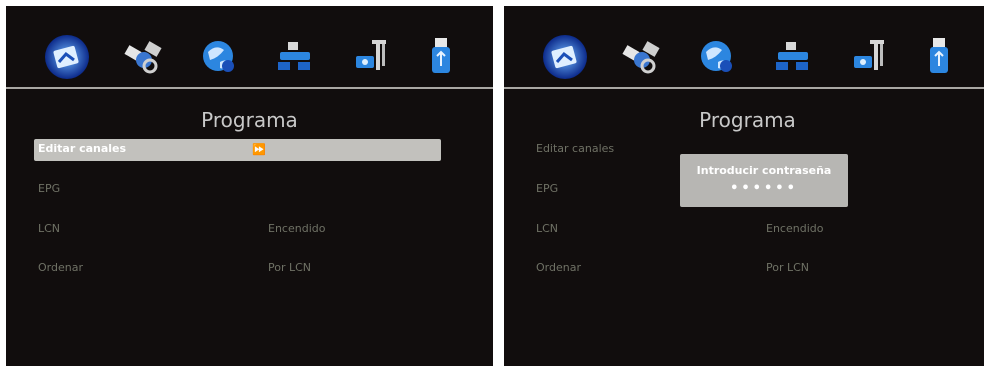 Image resolution: width=984 pixels, height=372 pixels. What do you see at coordinates (764, 188) in the screenshot?
I see `password-input: ••••••` at bounding box center [764, 188].